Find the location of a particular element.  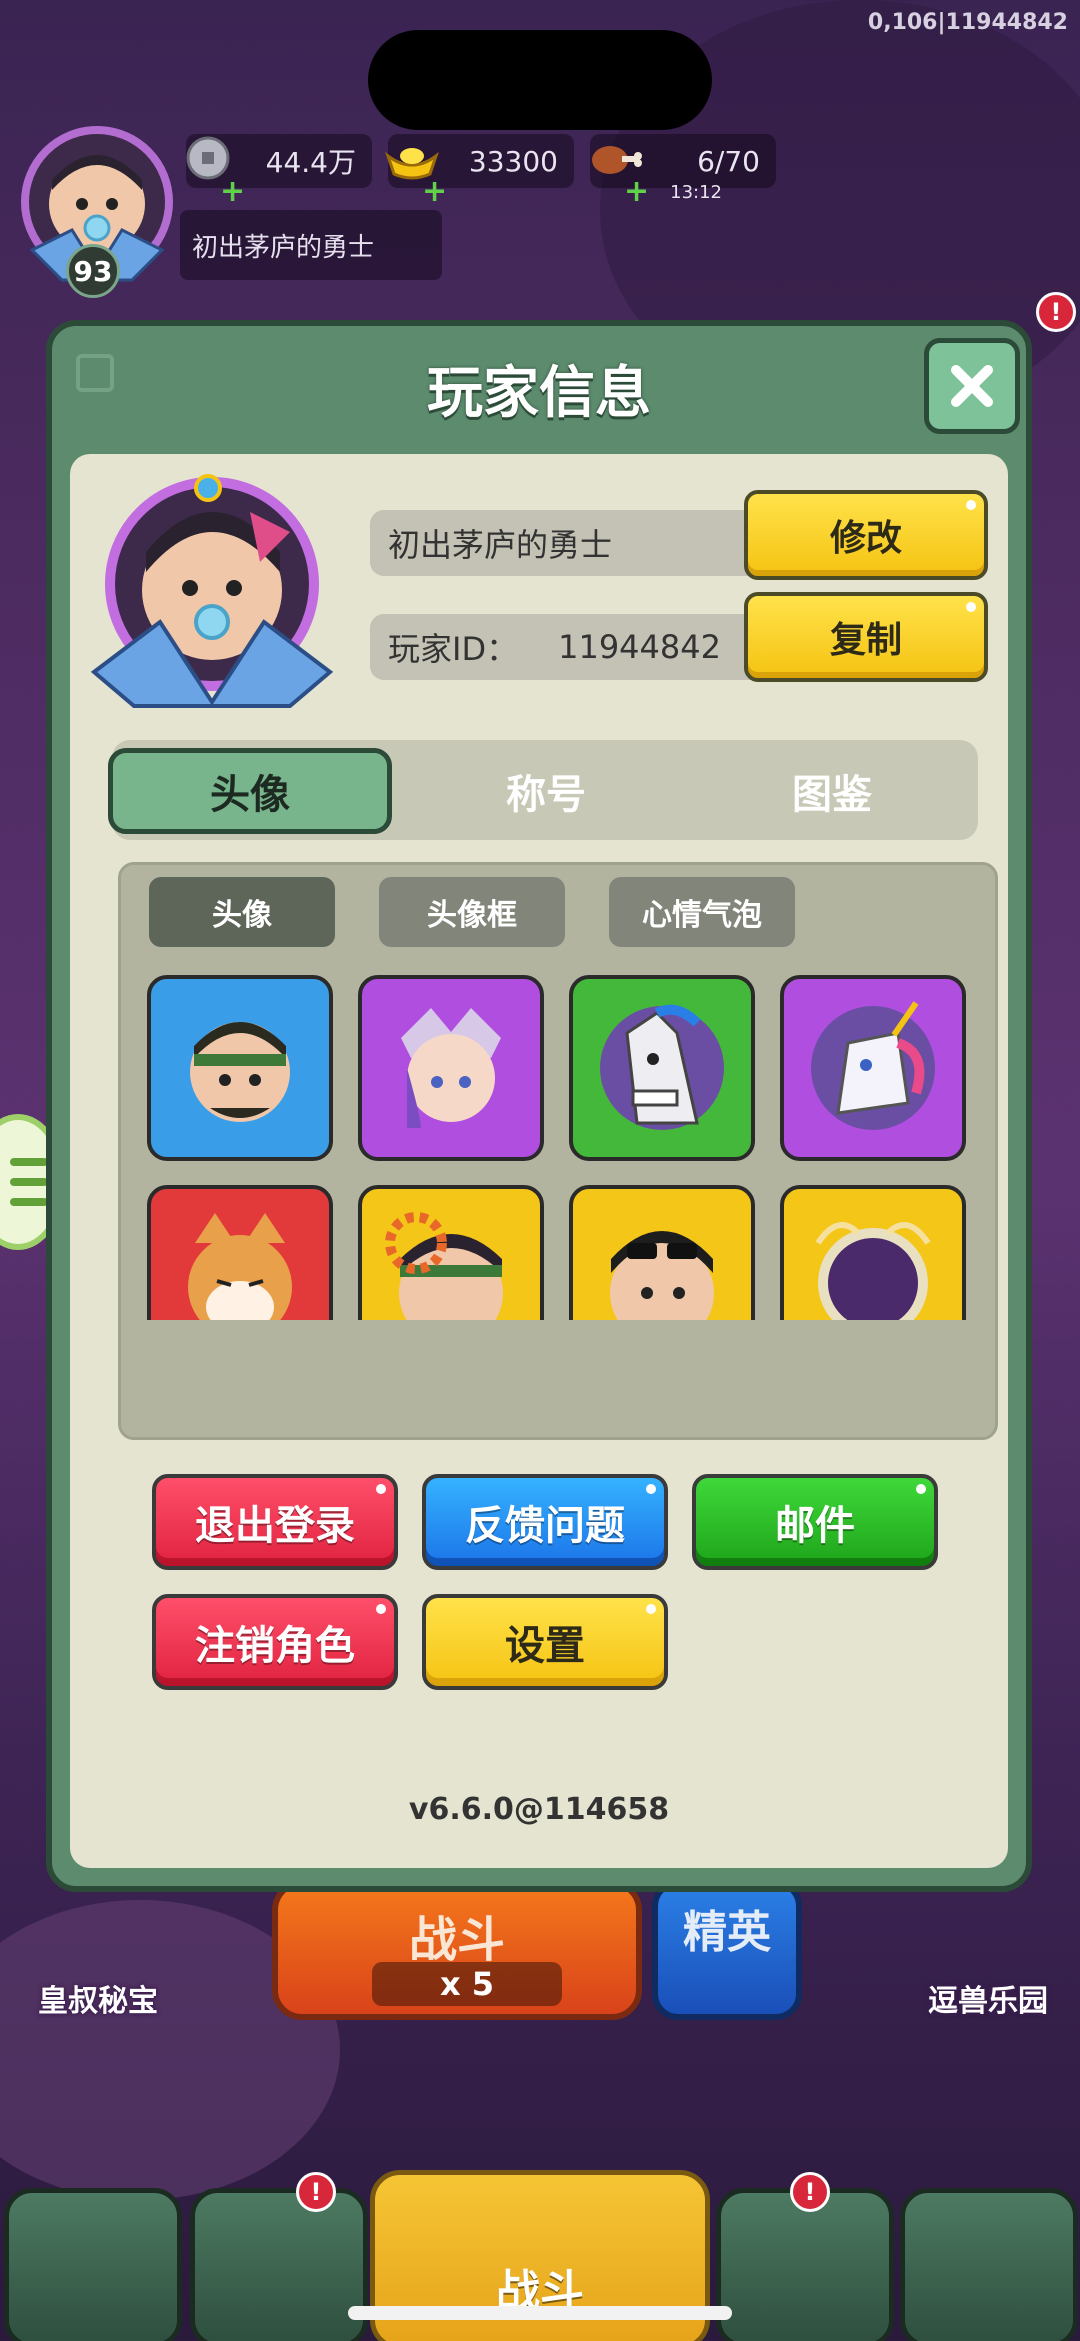

tab-avatar: 头像 is located at coordinates (250, 791).